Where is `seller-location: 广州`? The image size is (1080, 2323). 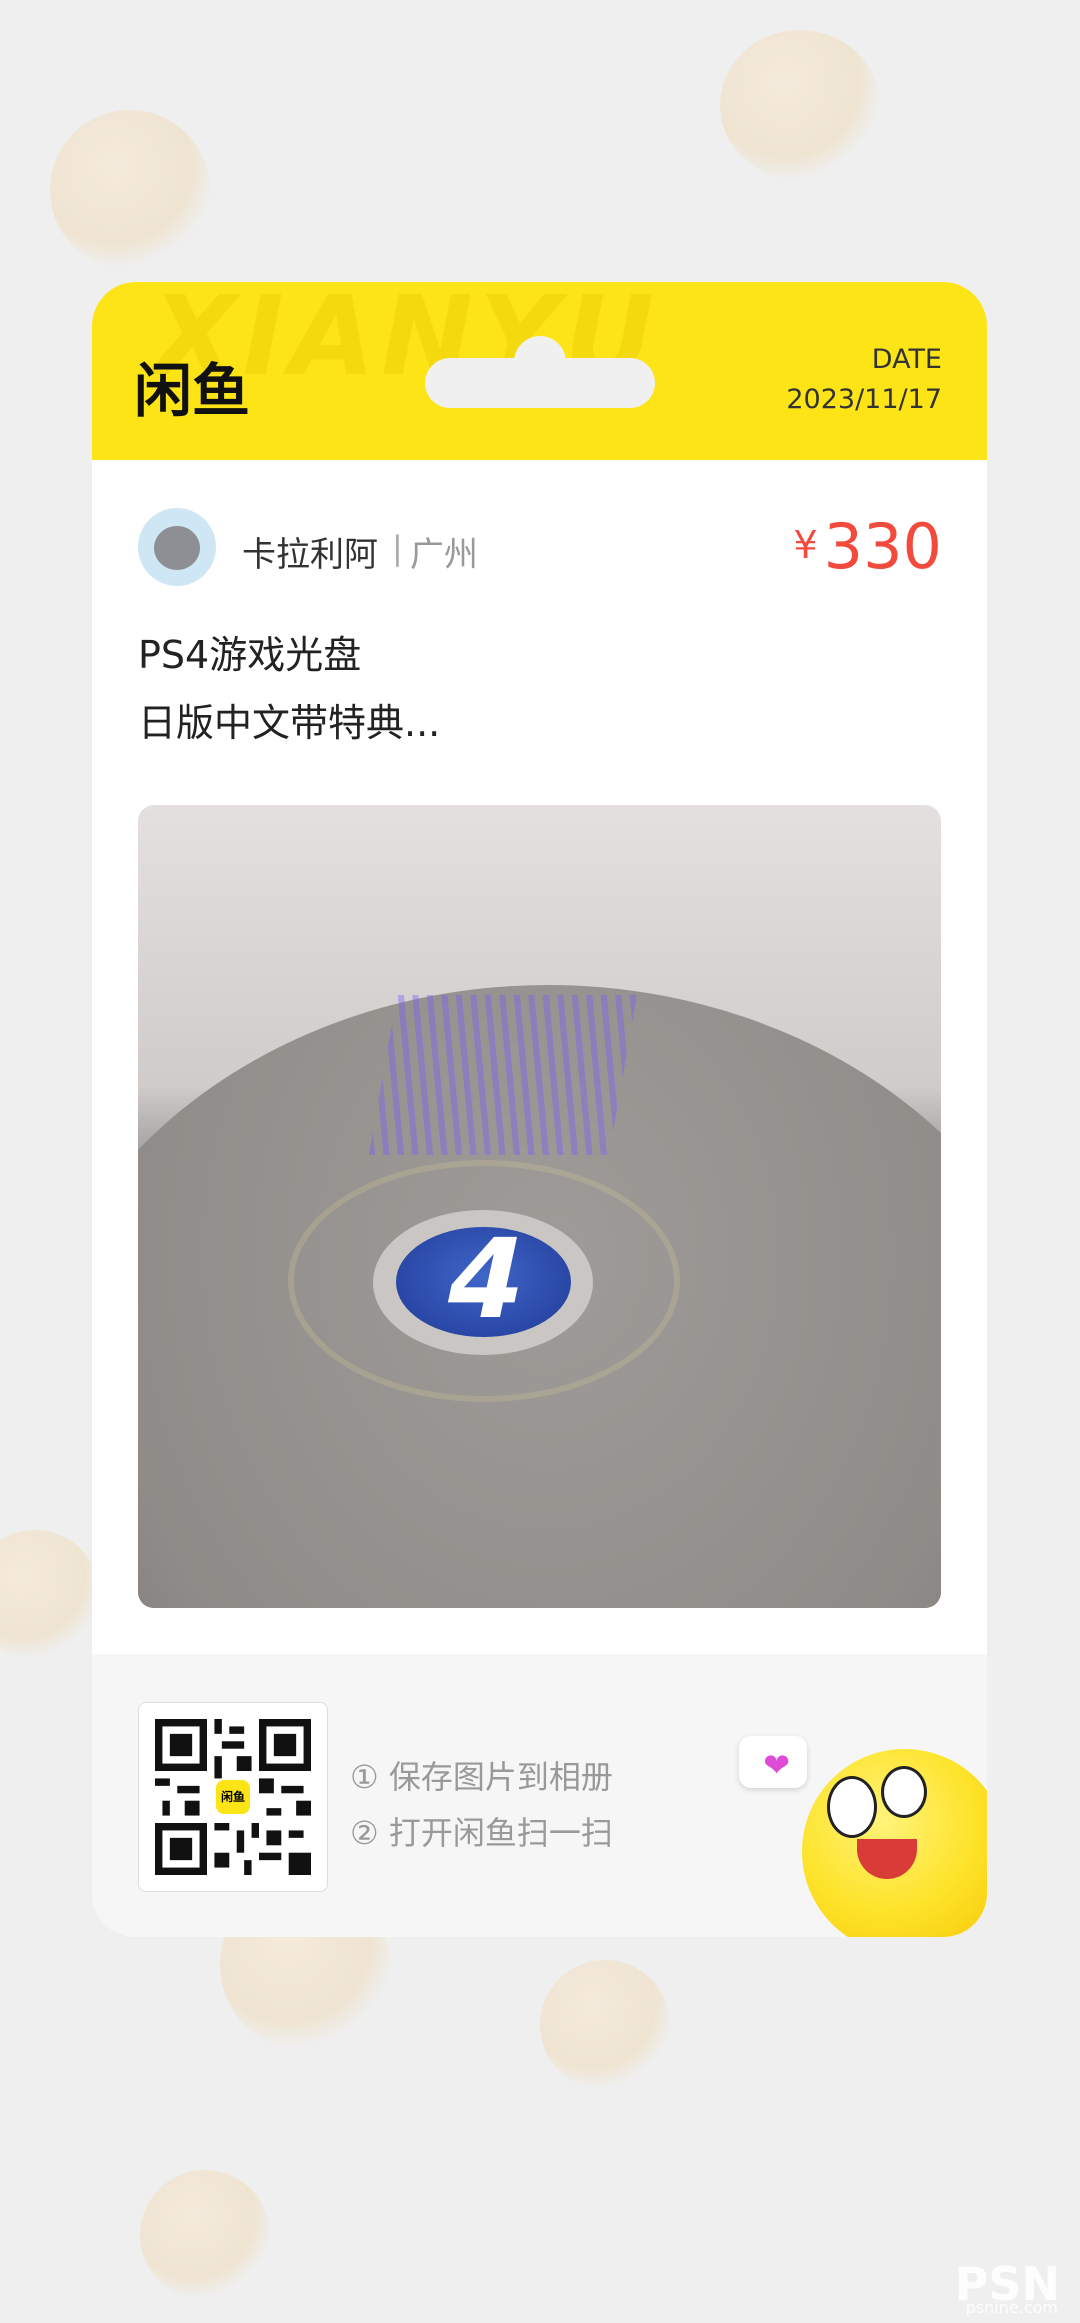 seller-location: 广州 is located at coordinates (444, 555).